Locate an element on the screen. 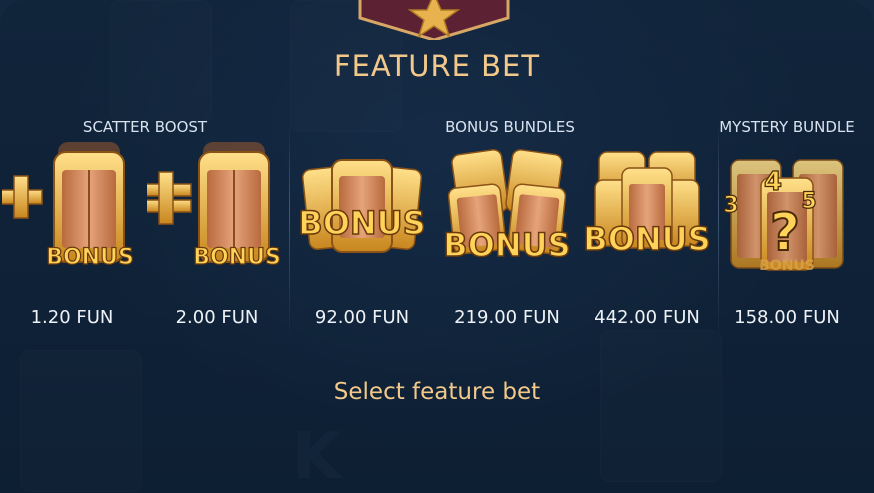  mystery-number-label: 4 is located at coordinates (773, 182).